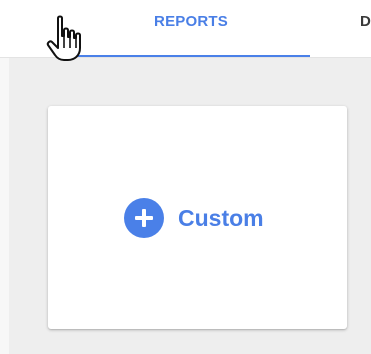 This screenshot has width=371, height=354. I want to click on tab-next: D, so click(365, 28).